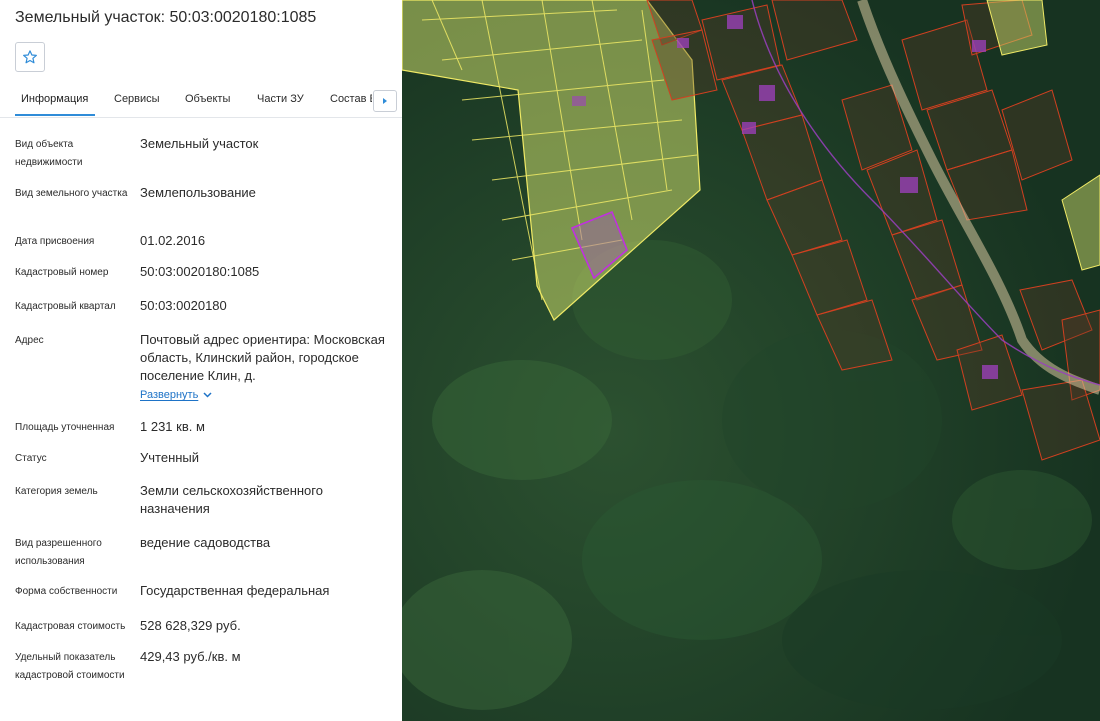 This screenshot has height=721, width=1100. I want to click on label-cadastral-number: Кадастровый номер, so click(62, 272).